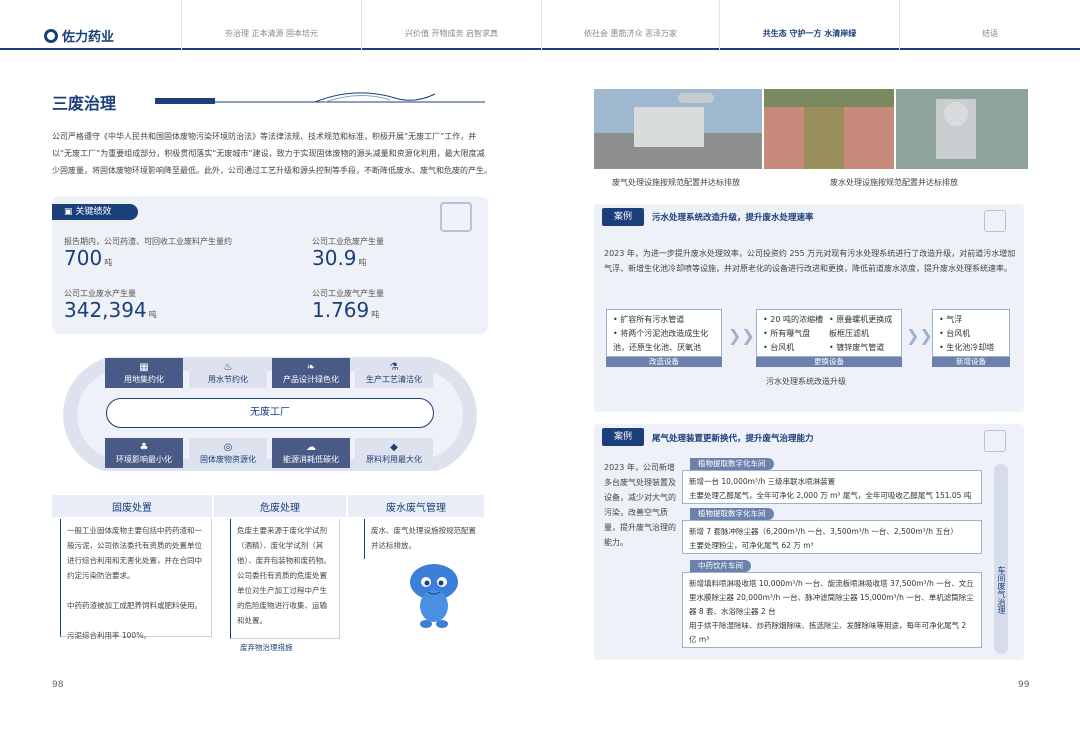  I want to click on case2-title: 尾气处理装置更新换代，提升废气治理能力, so click(733, 439).